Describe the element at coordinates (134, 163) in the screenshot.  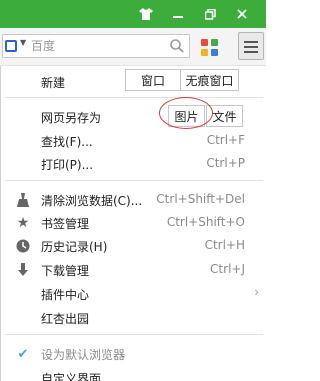
I see `menu-item-print: 打印(P)... Ctrl+P` at that location.